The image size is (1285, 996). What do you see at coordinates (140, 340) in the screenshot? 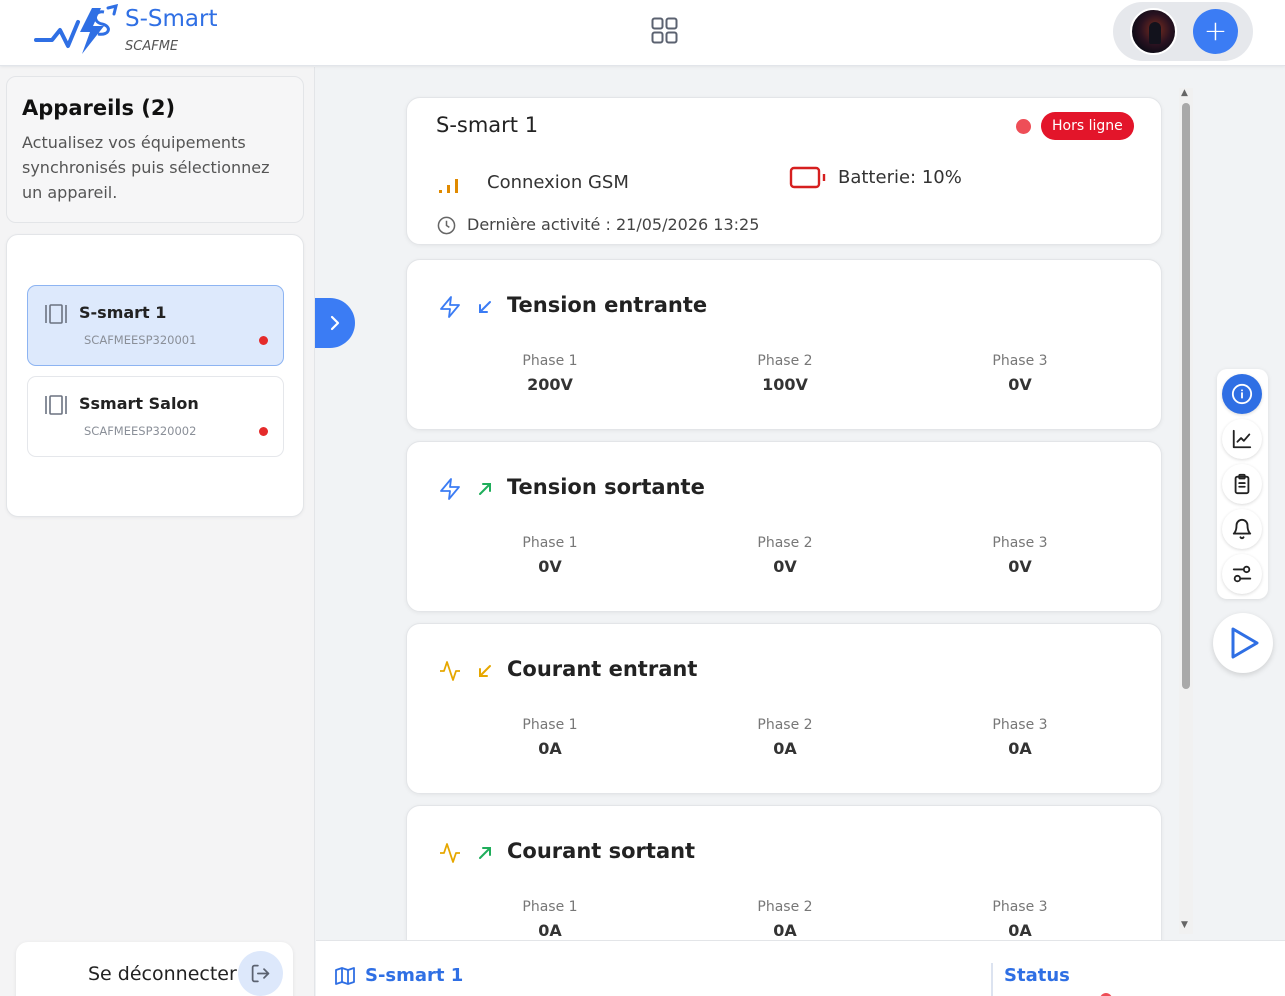
I see `device-id: SCAFMEESP320001` at bounding box center [140, 340].